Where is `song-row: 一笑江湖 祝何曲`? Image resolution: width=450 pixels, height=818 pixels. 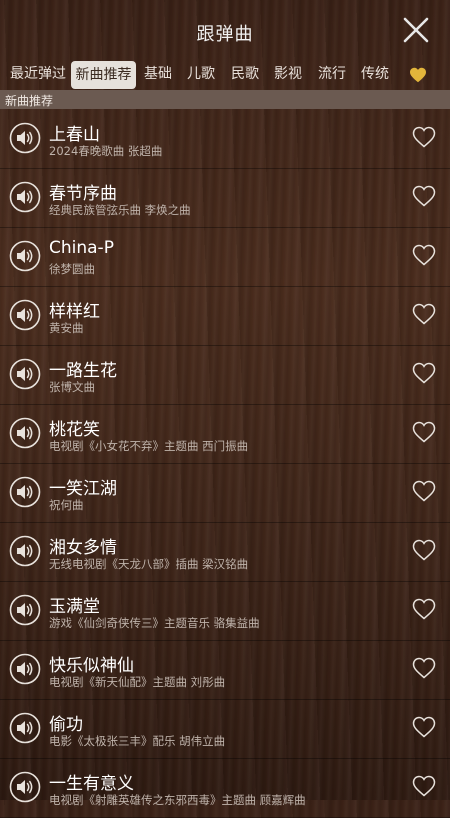
song-row: 一笑江湖 祝何曲 is located at coordinates (225, 493).